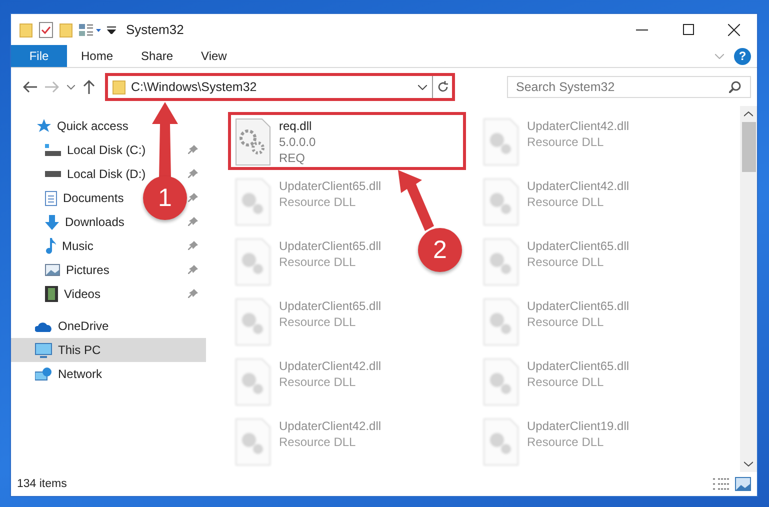  What do you see at coordinates (280, 87) in the screenshot?
I see `address-bar: C:\Windows\System32` at bounding box center [280, 87].